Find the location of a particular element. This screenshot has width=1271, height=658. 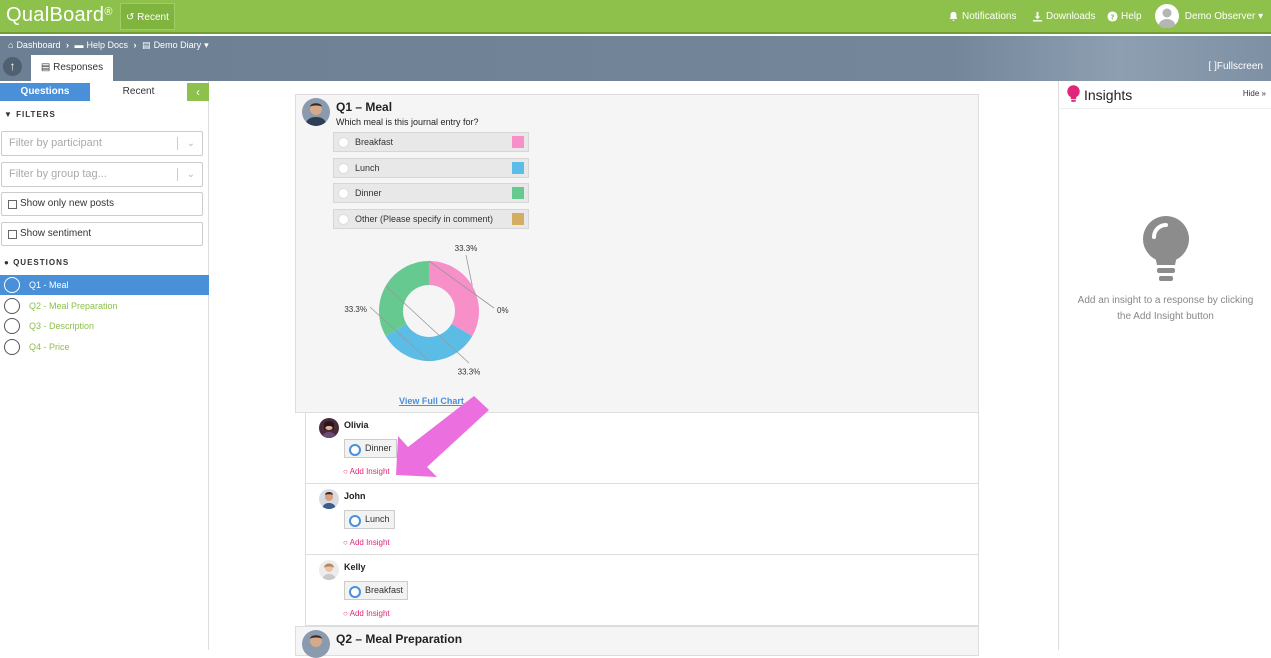

question-prompt: Which meal is this journal entry for? is located at coordinates (407, 122).